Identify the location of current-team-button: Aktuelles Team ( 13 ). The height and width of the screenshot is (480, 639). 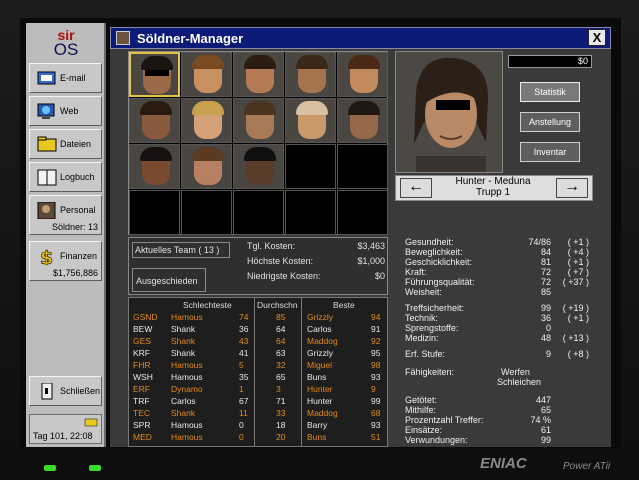
(181, 250).